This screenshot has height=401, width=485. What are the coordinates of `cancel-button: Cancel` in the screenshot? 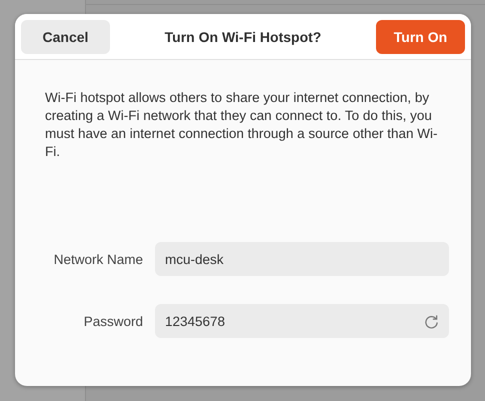 It's located at (65, 37).